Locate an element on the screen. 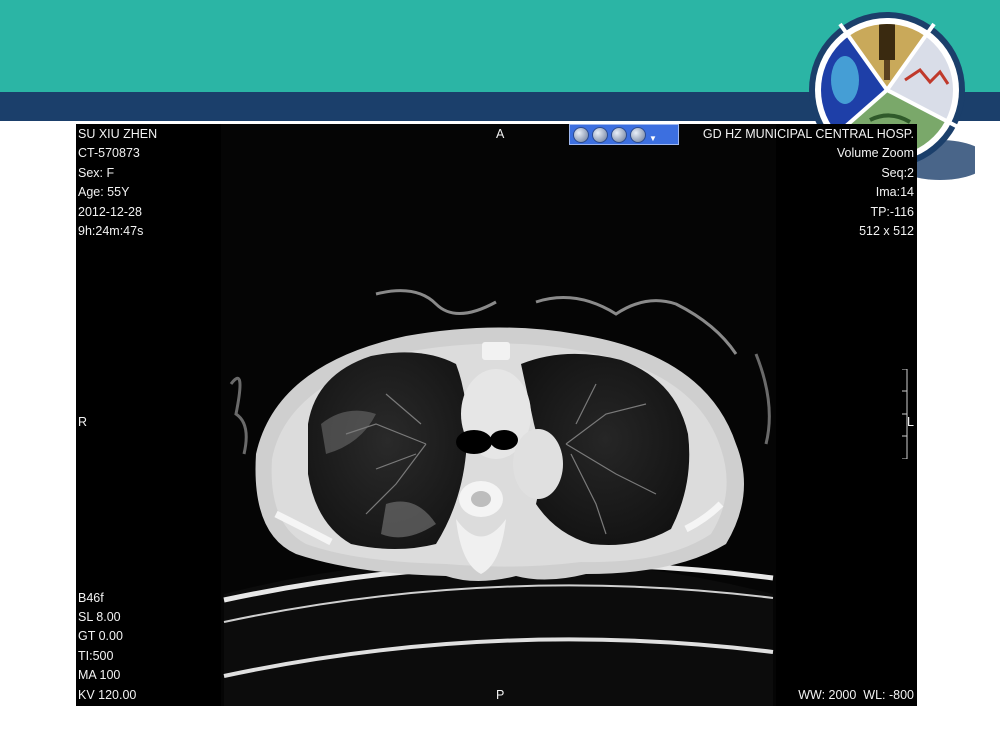 This screenshot has width=1000, height=750. tube-current: MA 100 is located at coordinates (99, 675).